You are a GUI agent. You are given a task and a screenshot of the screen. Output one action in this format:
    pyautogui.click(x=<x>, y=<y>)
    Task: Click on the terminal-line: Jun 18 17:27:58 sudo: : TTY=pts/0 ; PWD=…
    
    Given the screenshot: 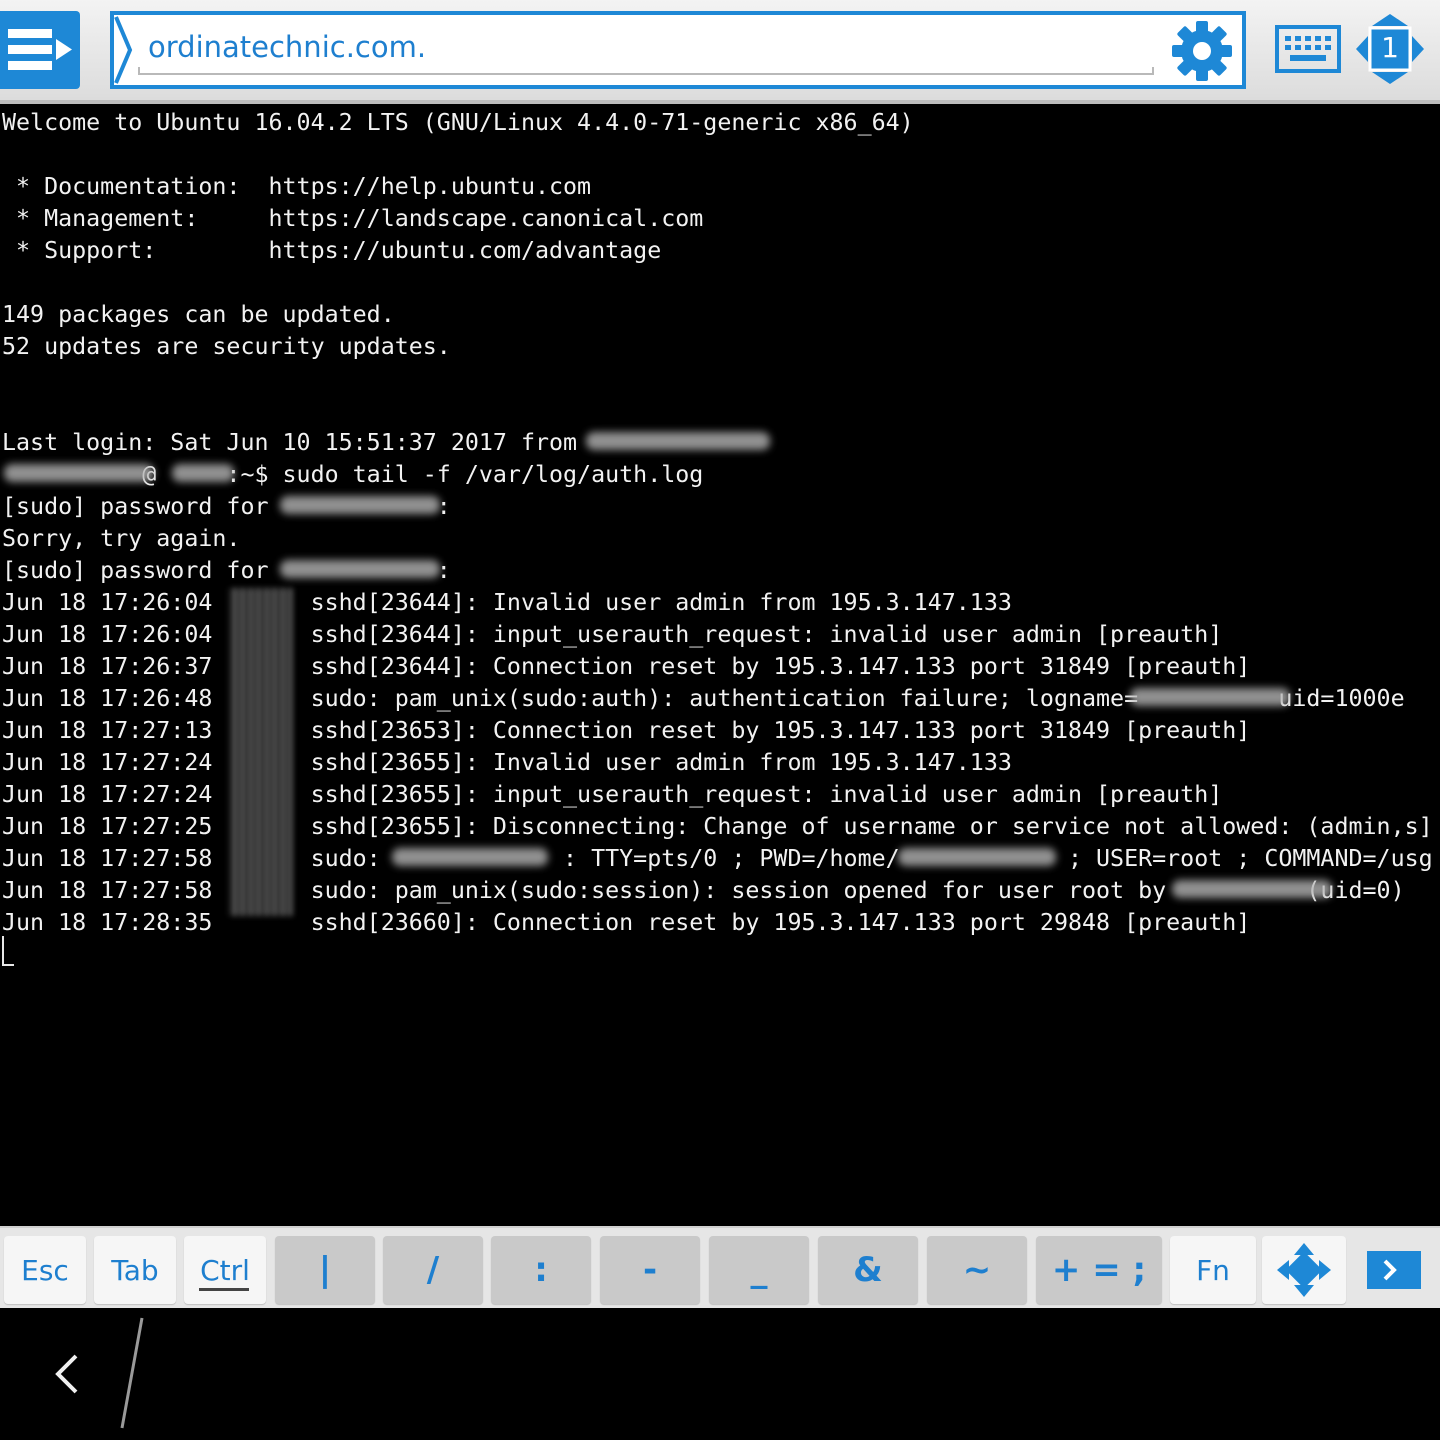 What is the action you would take?
    pyautogui.click(x=717, y=858)
    